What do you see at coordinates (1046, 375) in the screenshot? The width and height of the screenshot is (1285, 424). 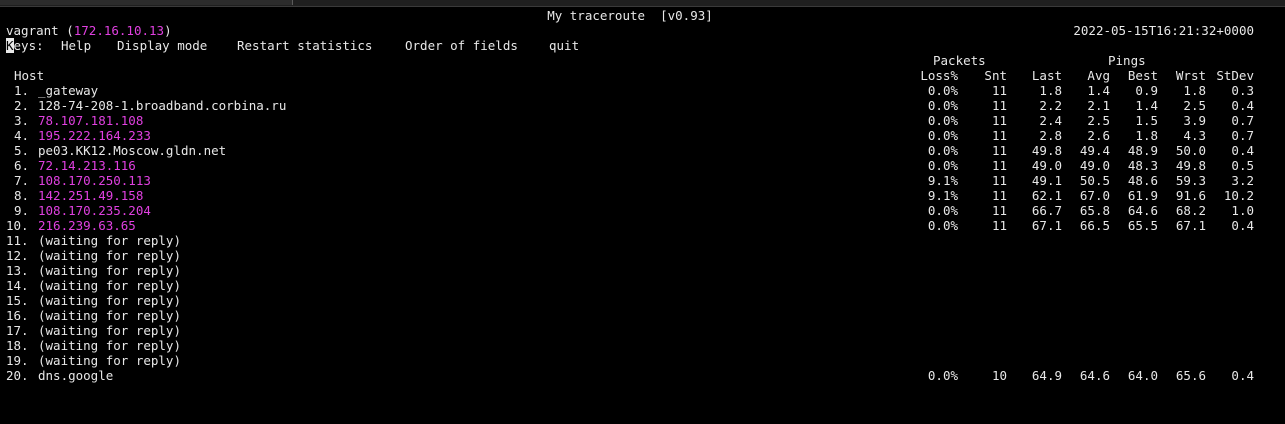 I see `hop-last: 64.9` at bounding box center [1046, 375].